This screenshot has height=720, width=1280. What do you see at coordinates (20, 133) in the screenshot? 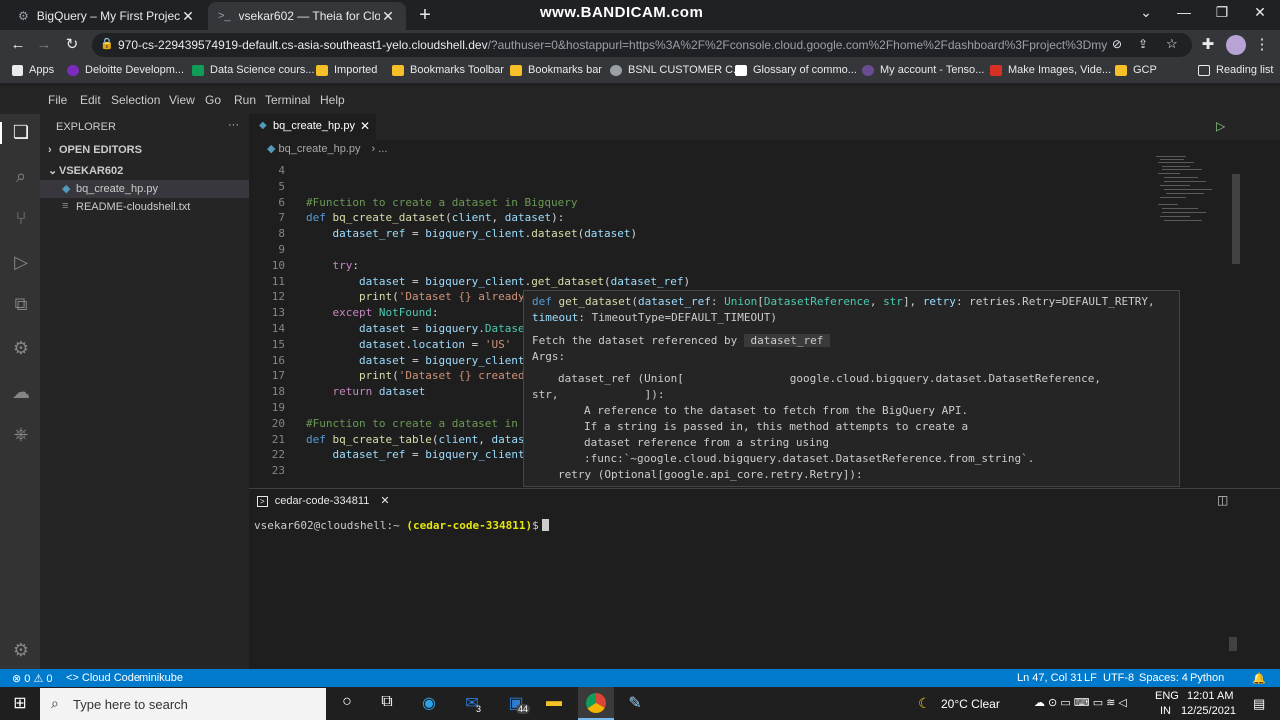
I see `explorer-icon: ❏` at bounding box center [20, 133].